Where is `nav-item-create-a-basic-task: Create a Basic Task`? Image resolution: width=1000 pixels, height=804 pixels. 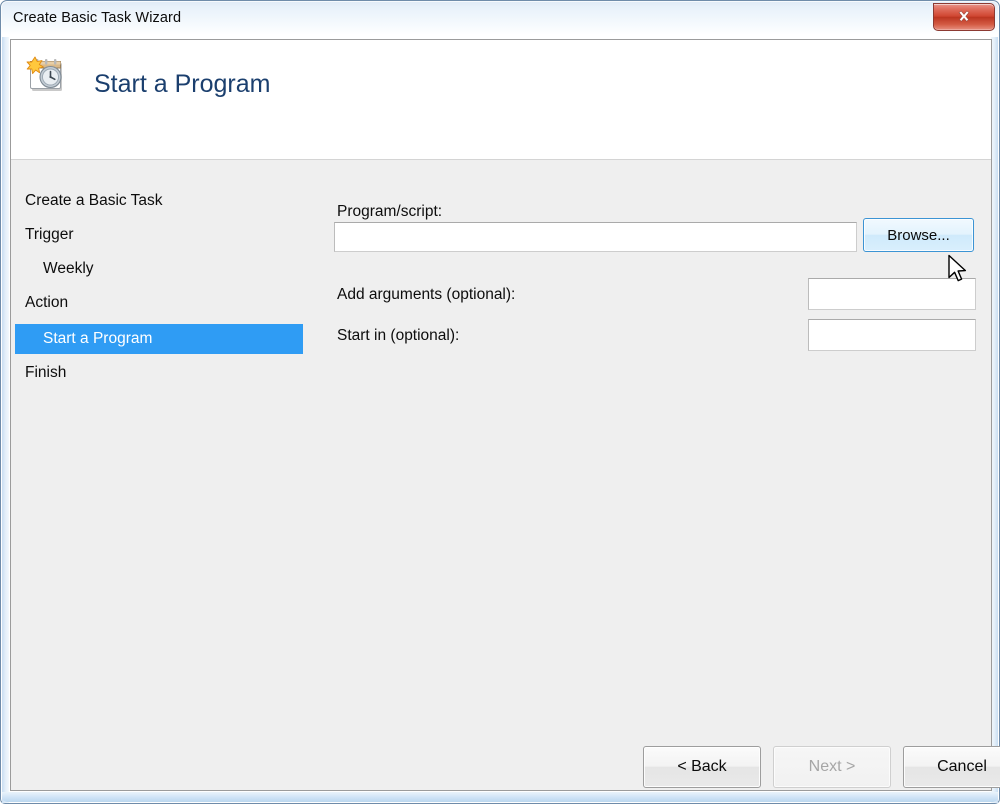
nav-item-create-a-basic-task: Create a Basic Task is located at coordinates (159, 201).